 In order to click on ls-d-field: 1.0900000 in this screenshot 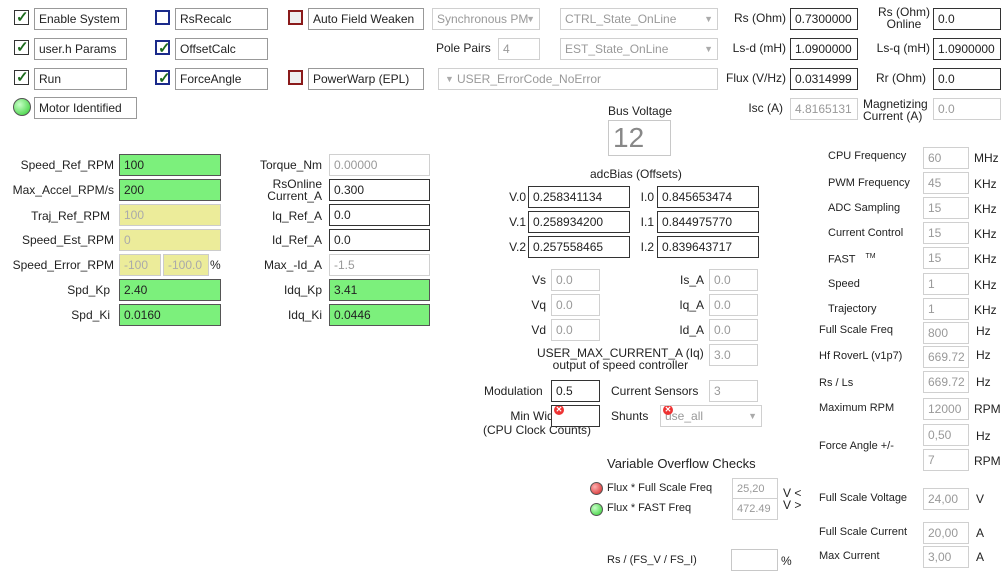, I will do `click(824, 49)`.